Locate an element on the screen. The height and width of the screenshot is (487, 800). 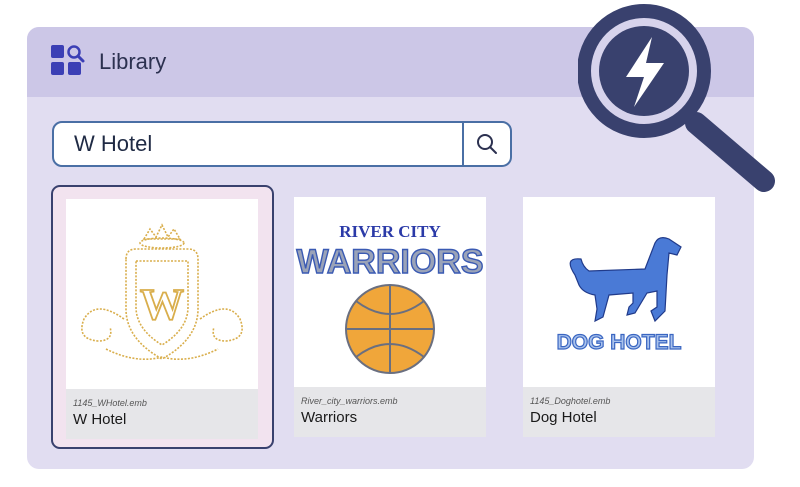
result-thumbnail: W is located at coordinates (162, 294).